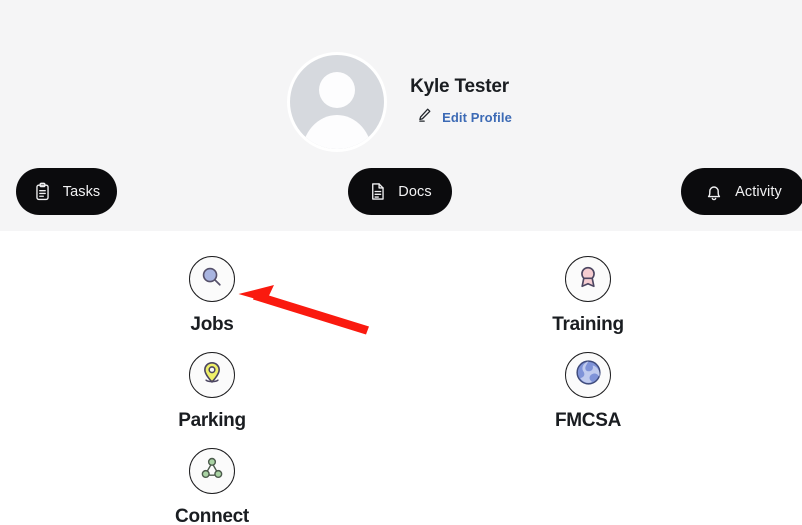  I want to click on docs-button-label: Docs, so click(415, 191).